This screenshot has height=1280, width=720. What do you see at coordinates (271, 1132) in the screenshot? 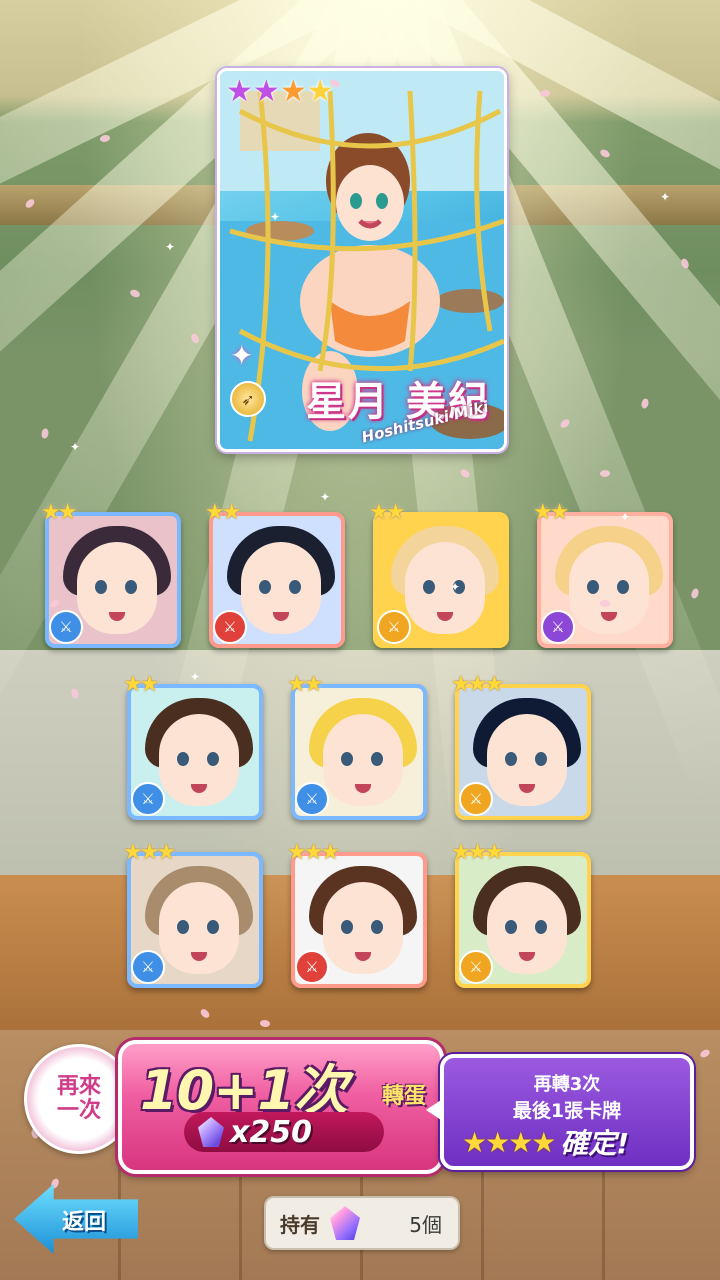
I see `spin-cost-value: x250` at bounding box center [271, 1132].